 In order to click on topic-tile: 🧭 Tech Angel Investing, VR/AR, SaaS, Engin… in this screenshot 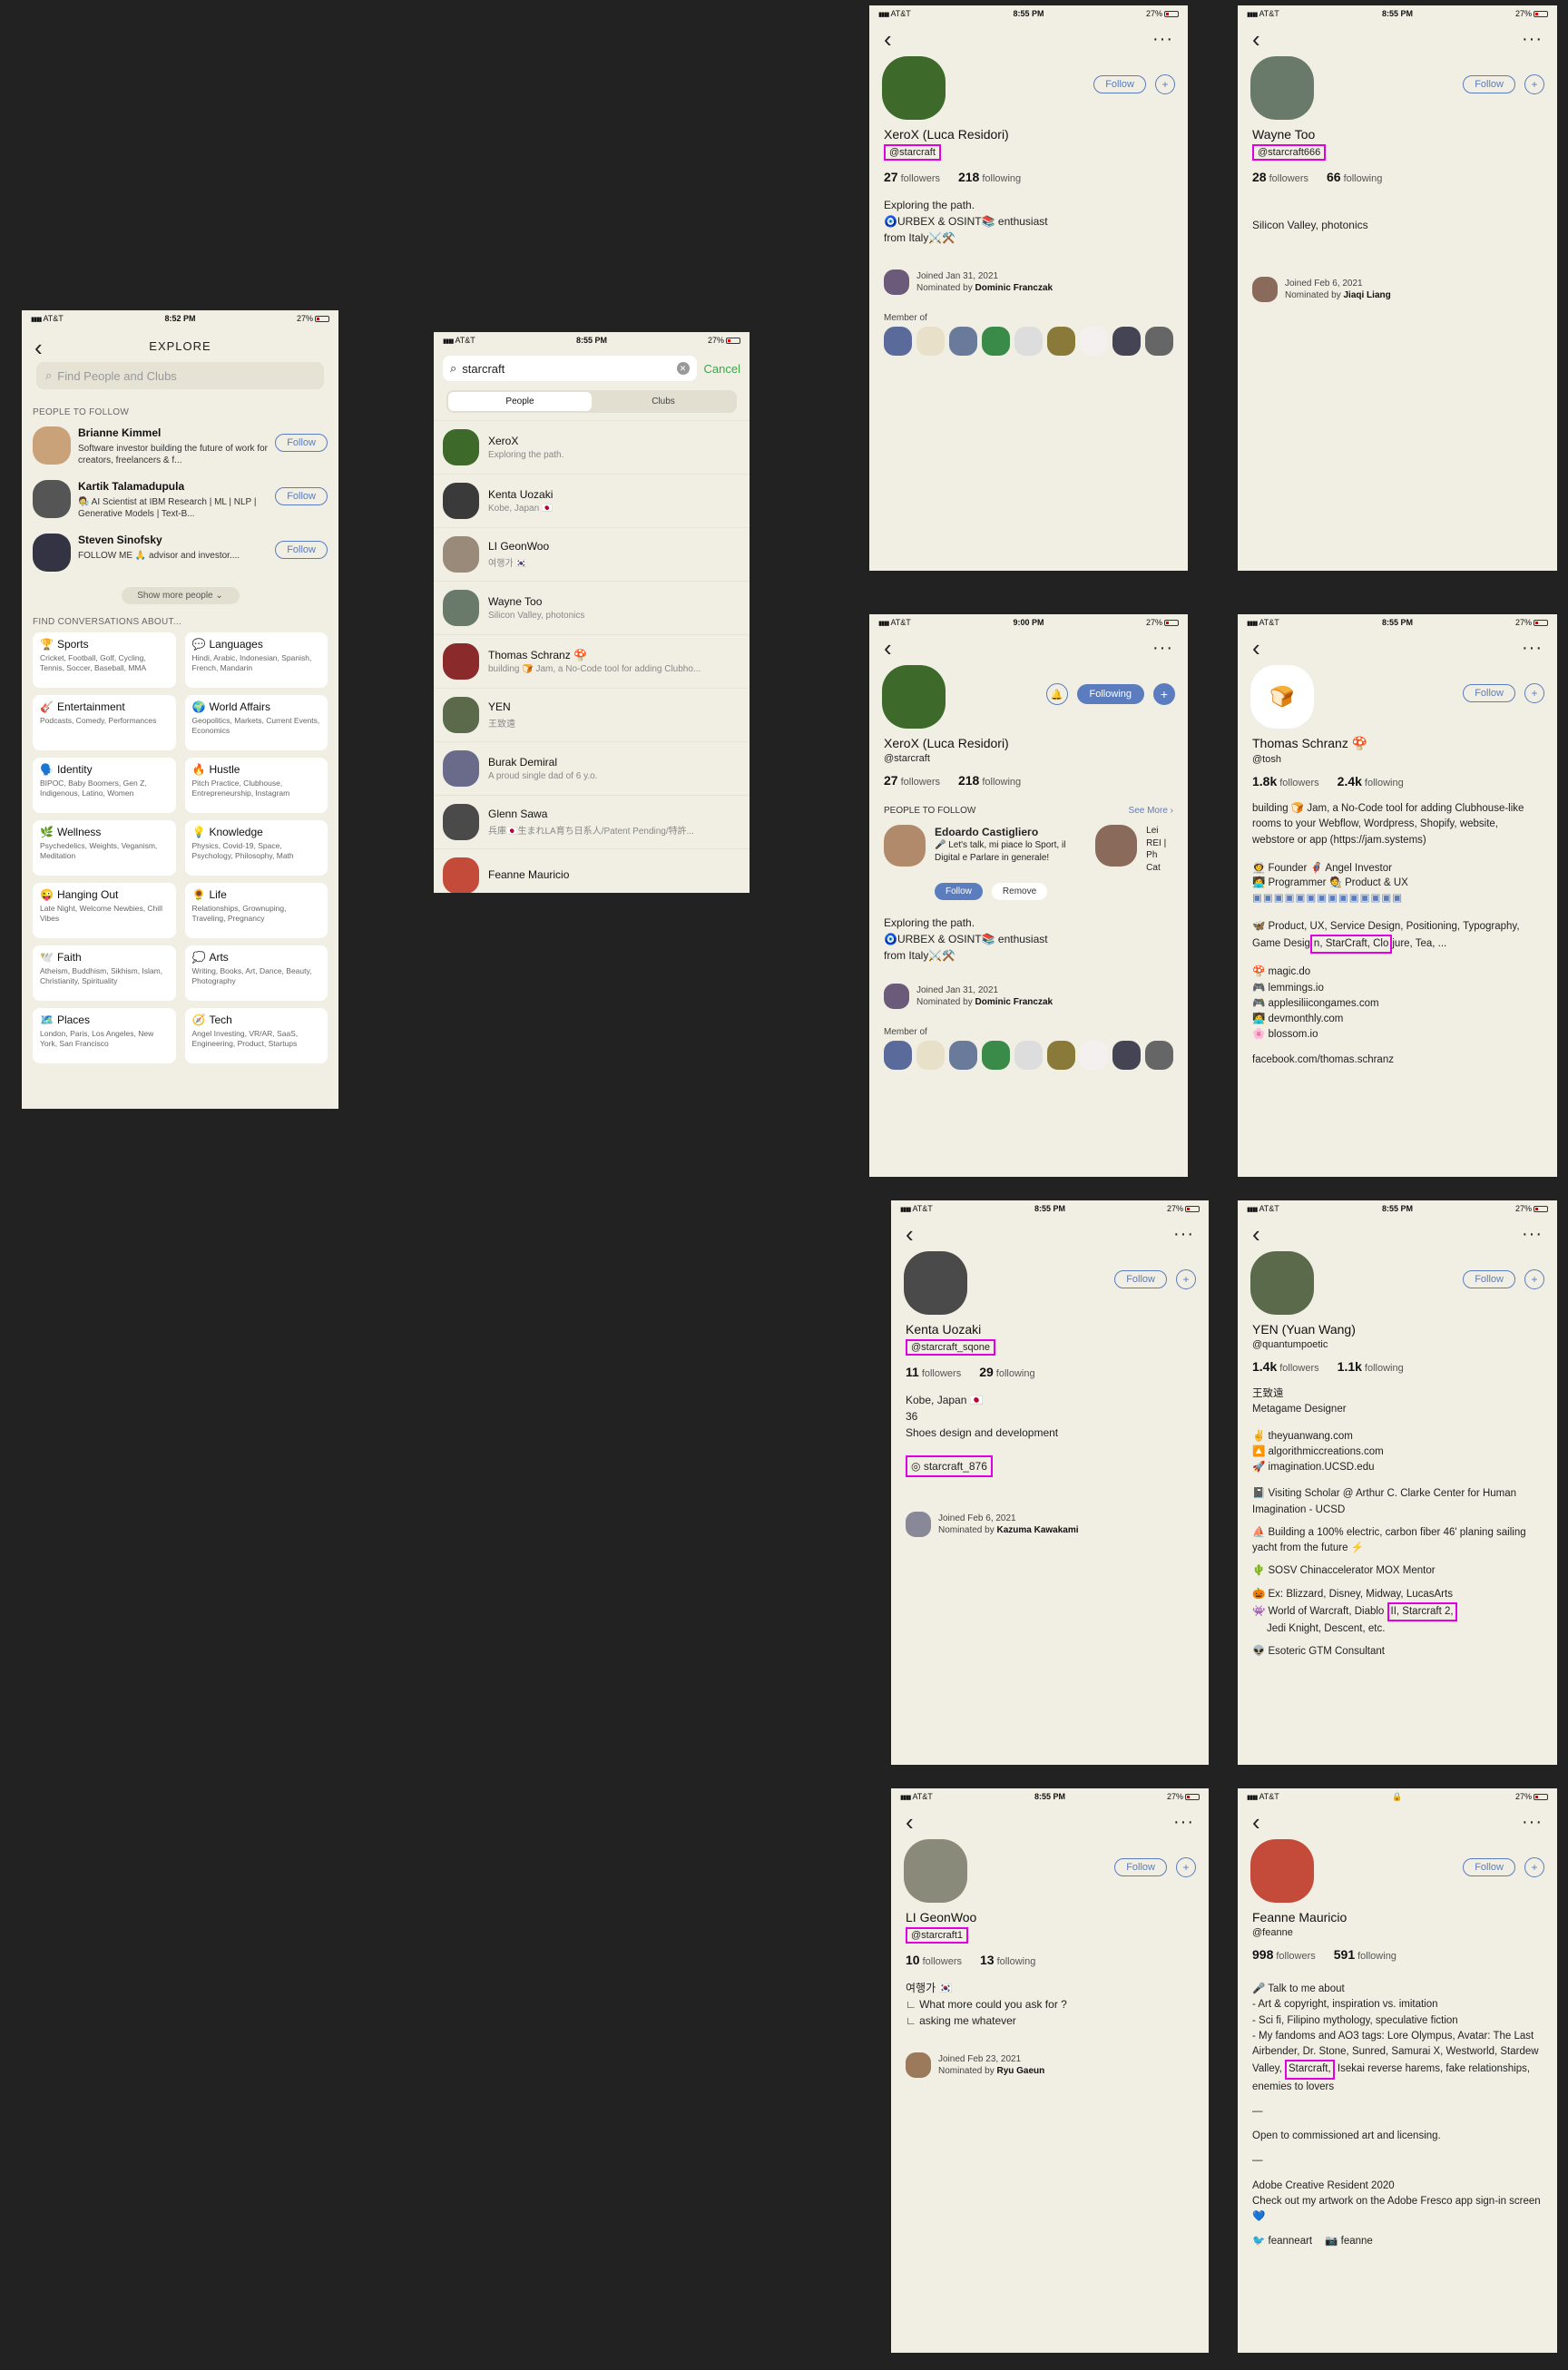, I will do `click(256, 1035)`.